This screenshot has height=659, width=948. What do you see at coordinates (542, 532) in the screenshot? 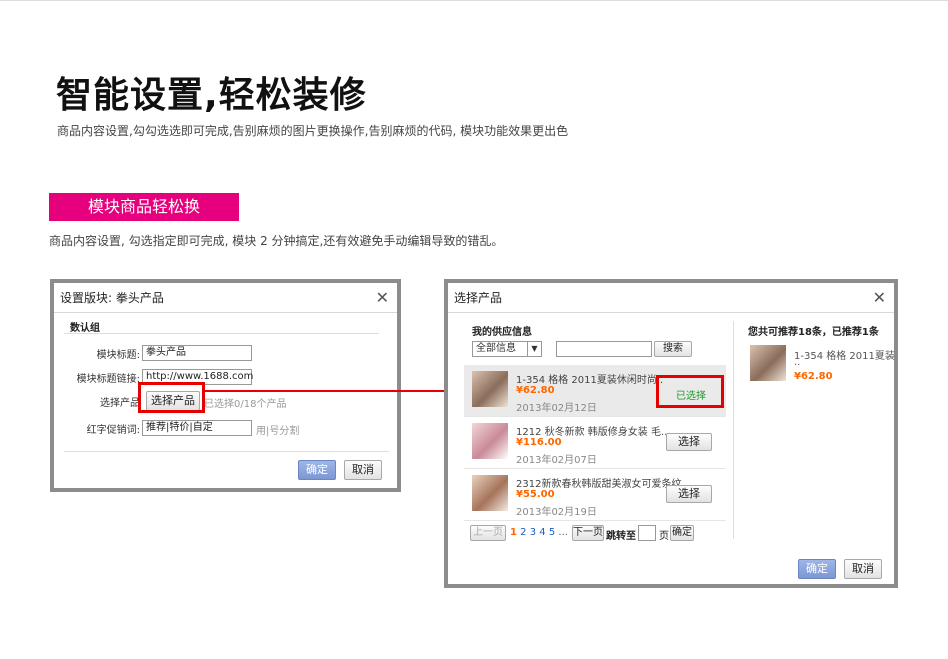
I see `page-link: 4` at bounding box center [542, 532].